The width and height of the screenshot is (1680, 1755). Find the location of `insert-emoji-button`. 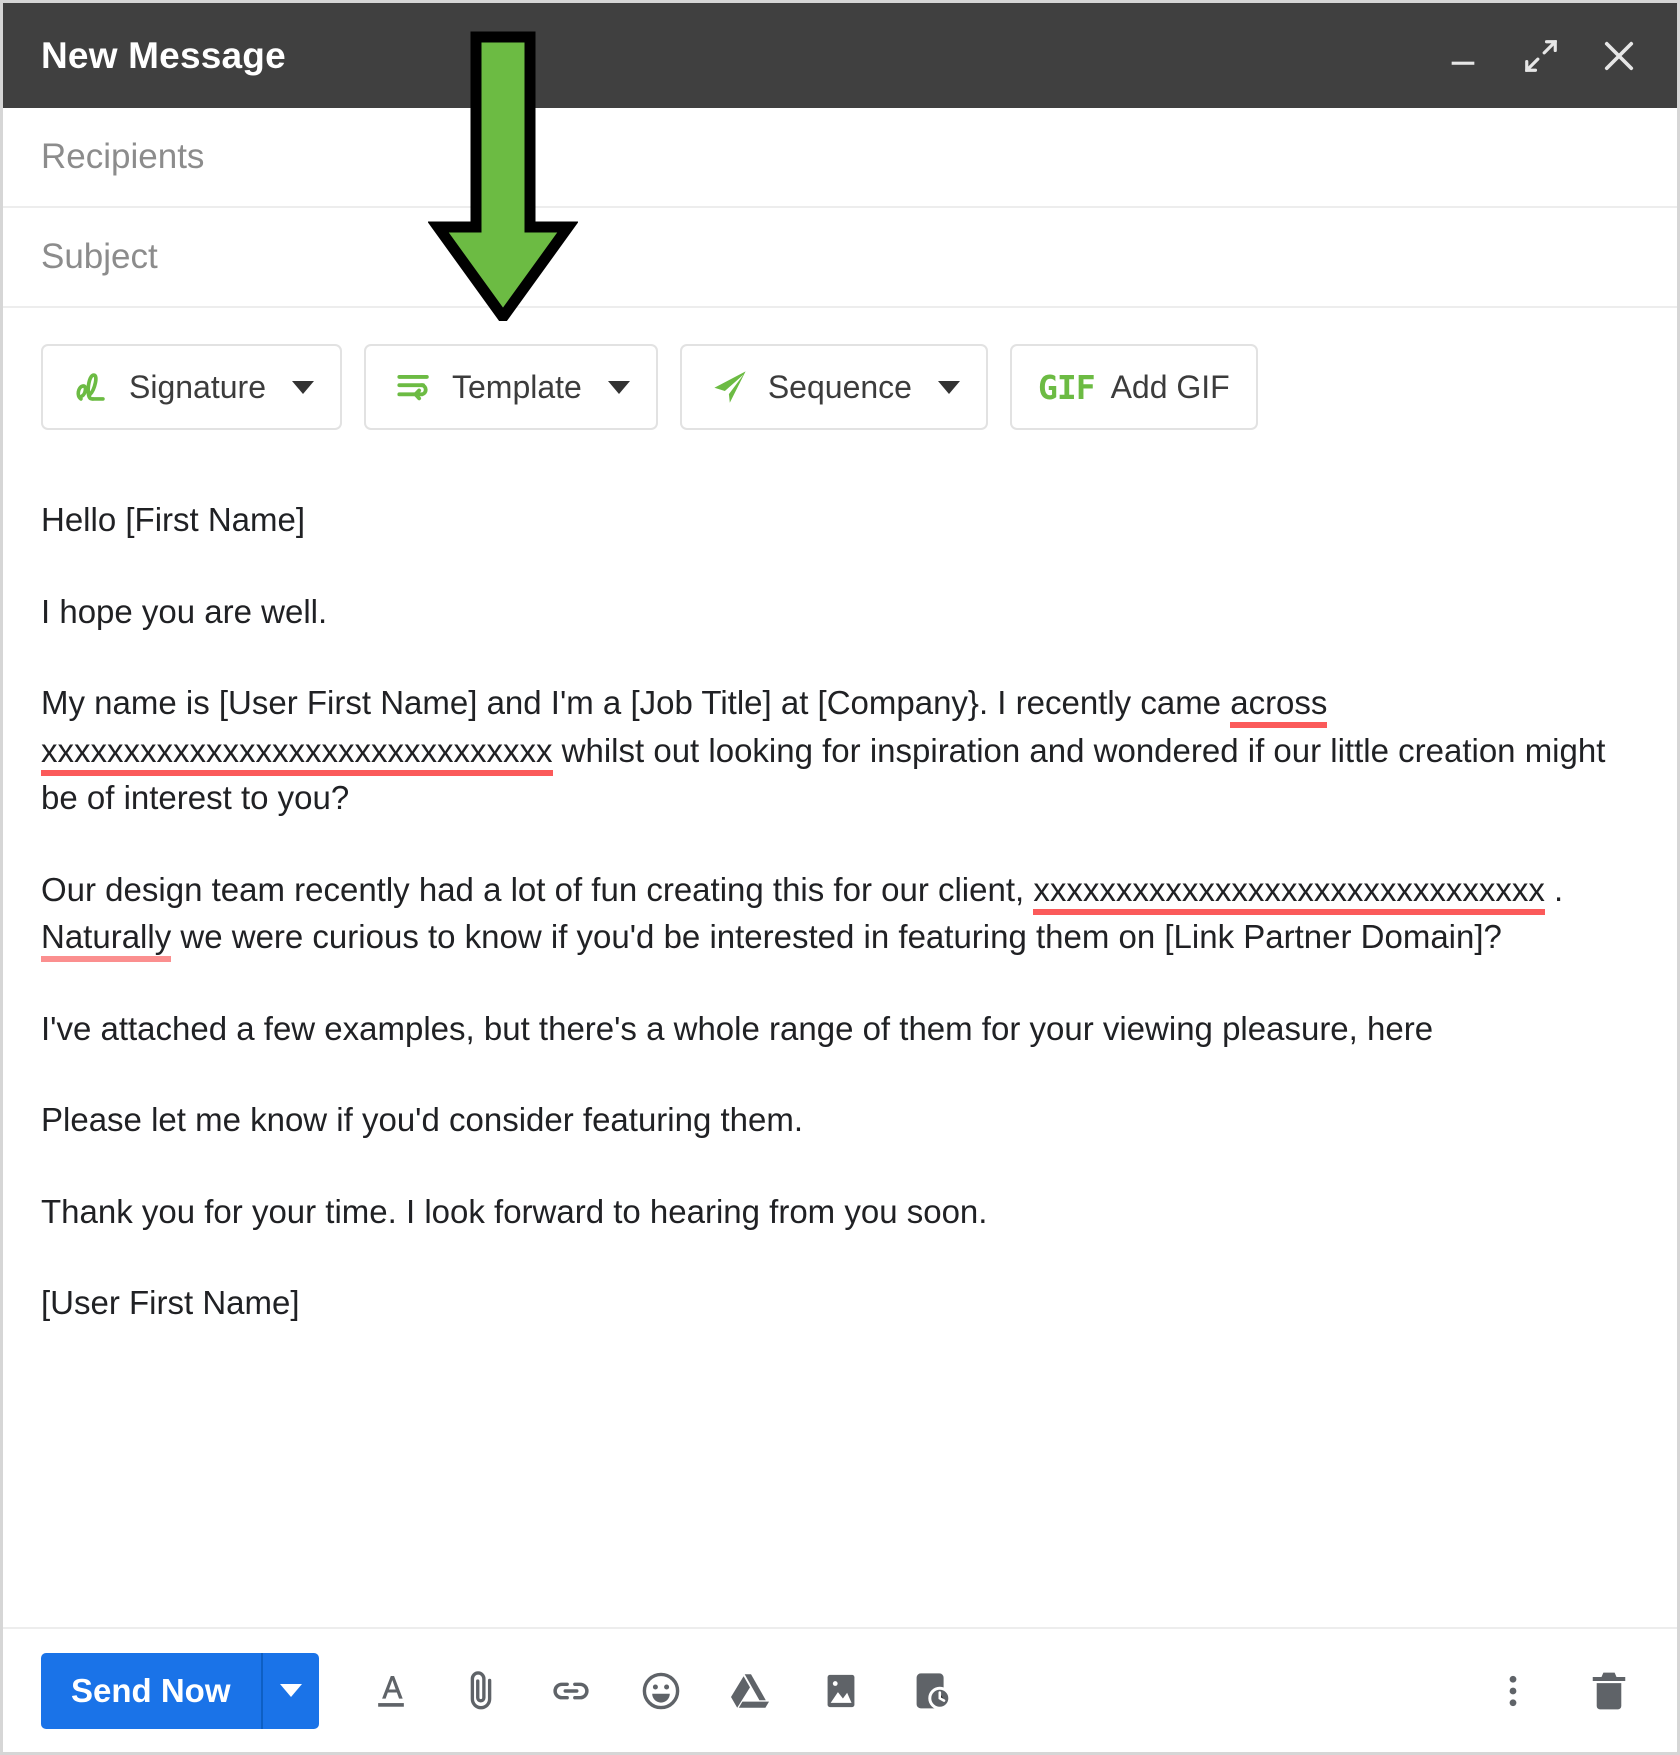

insert-emoji-button is located at coordinates (661, 1691).